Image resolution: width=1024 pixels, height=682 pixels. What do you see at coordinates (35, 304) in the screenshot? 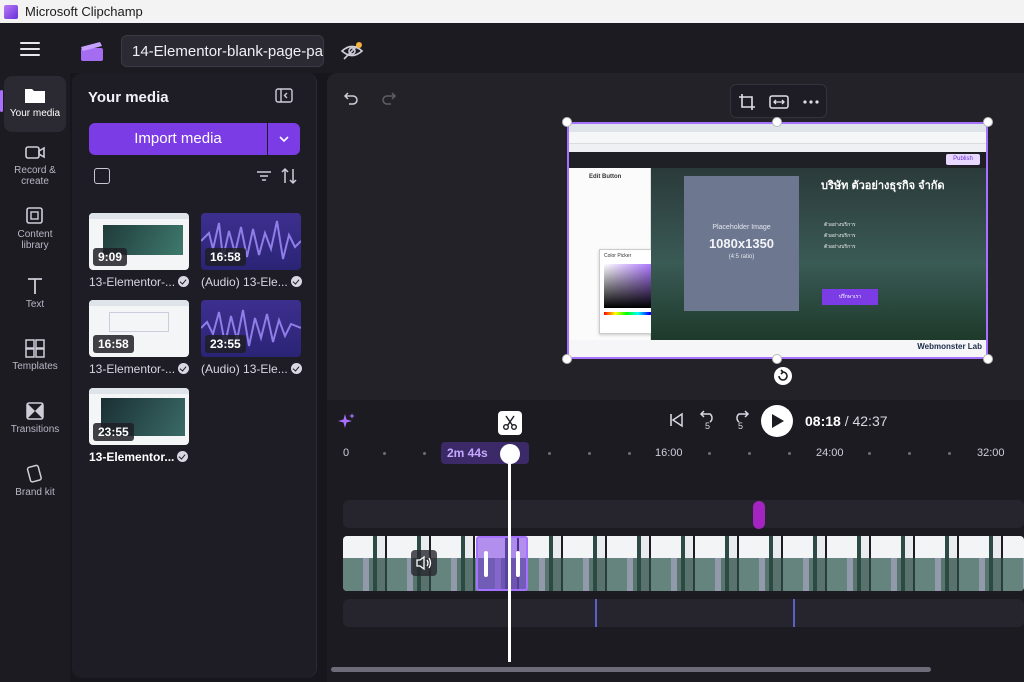
I see `rail-label: Text` at bounding box center [35, 304].